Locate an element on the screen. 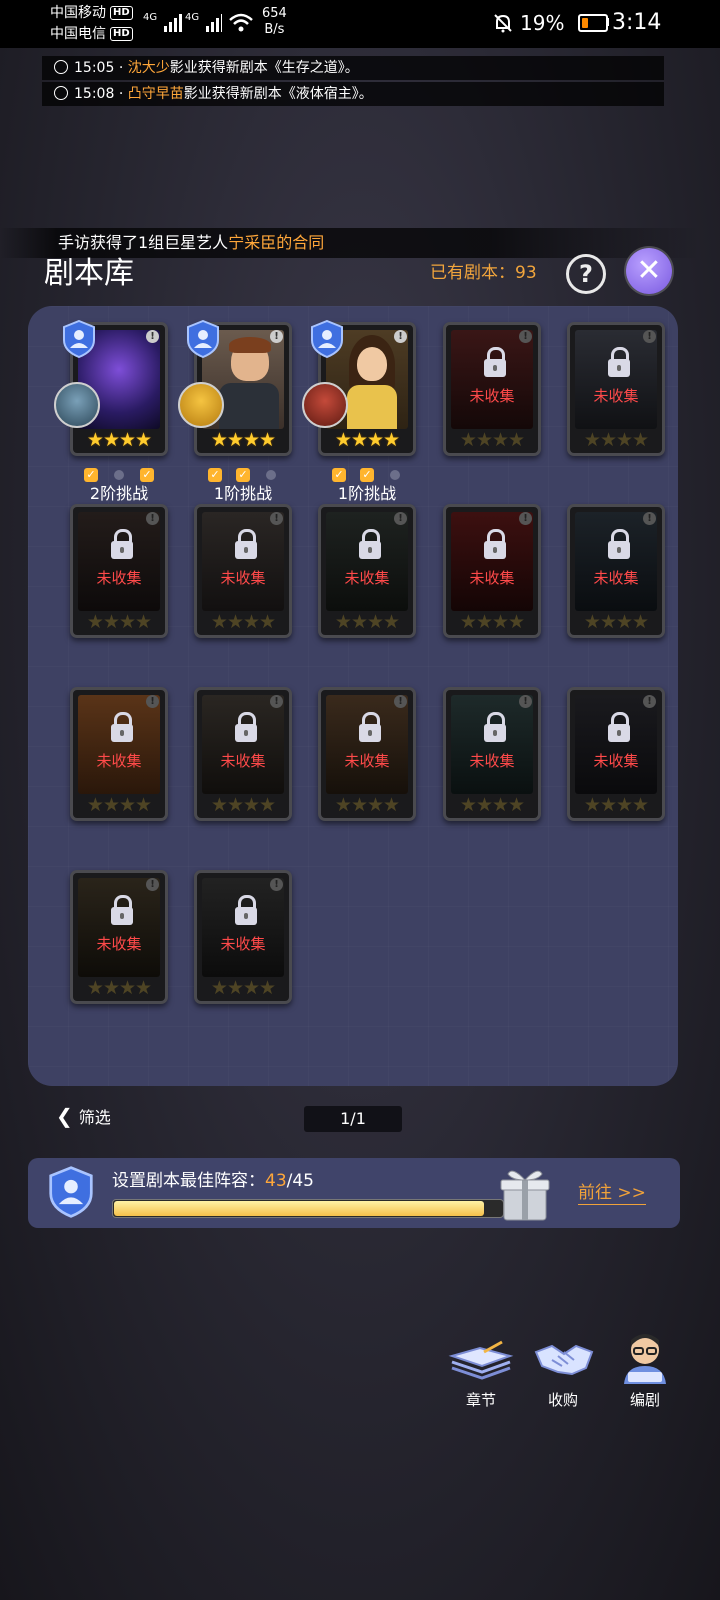  genre-avatar-portrait is located at coordinates (325, 405).